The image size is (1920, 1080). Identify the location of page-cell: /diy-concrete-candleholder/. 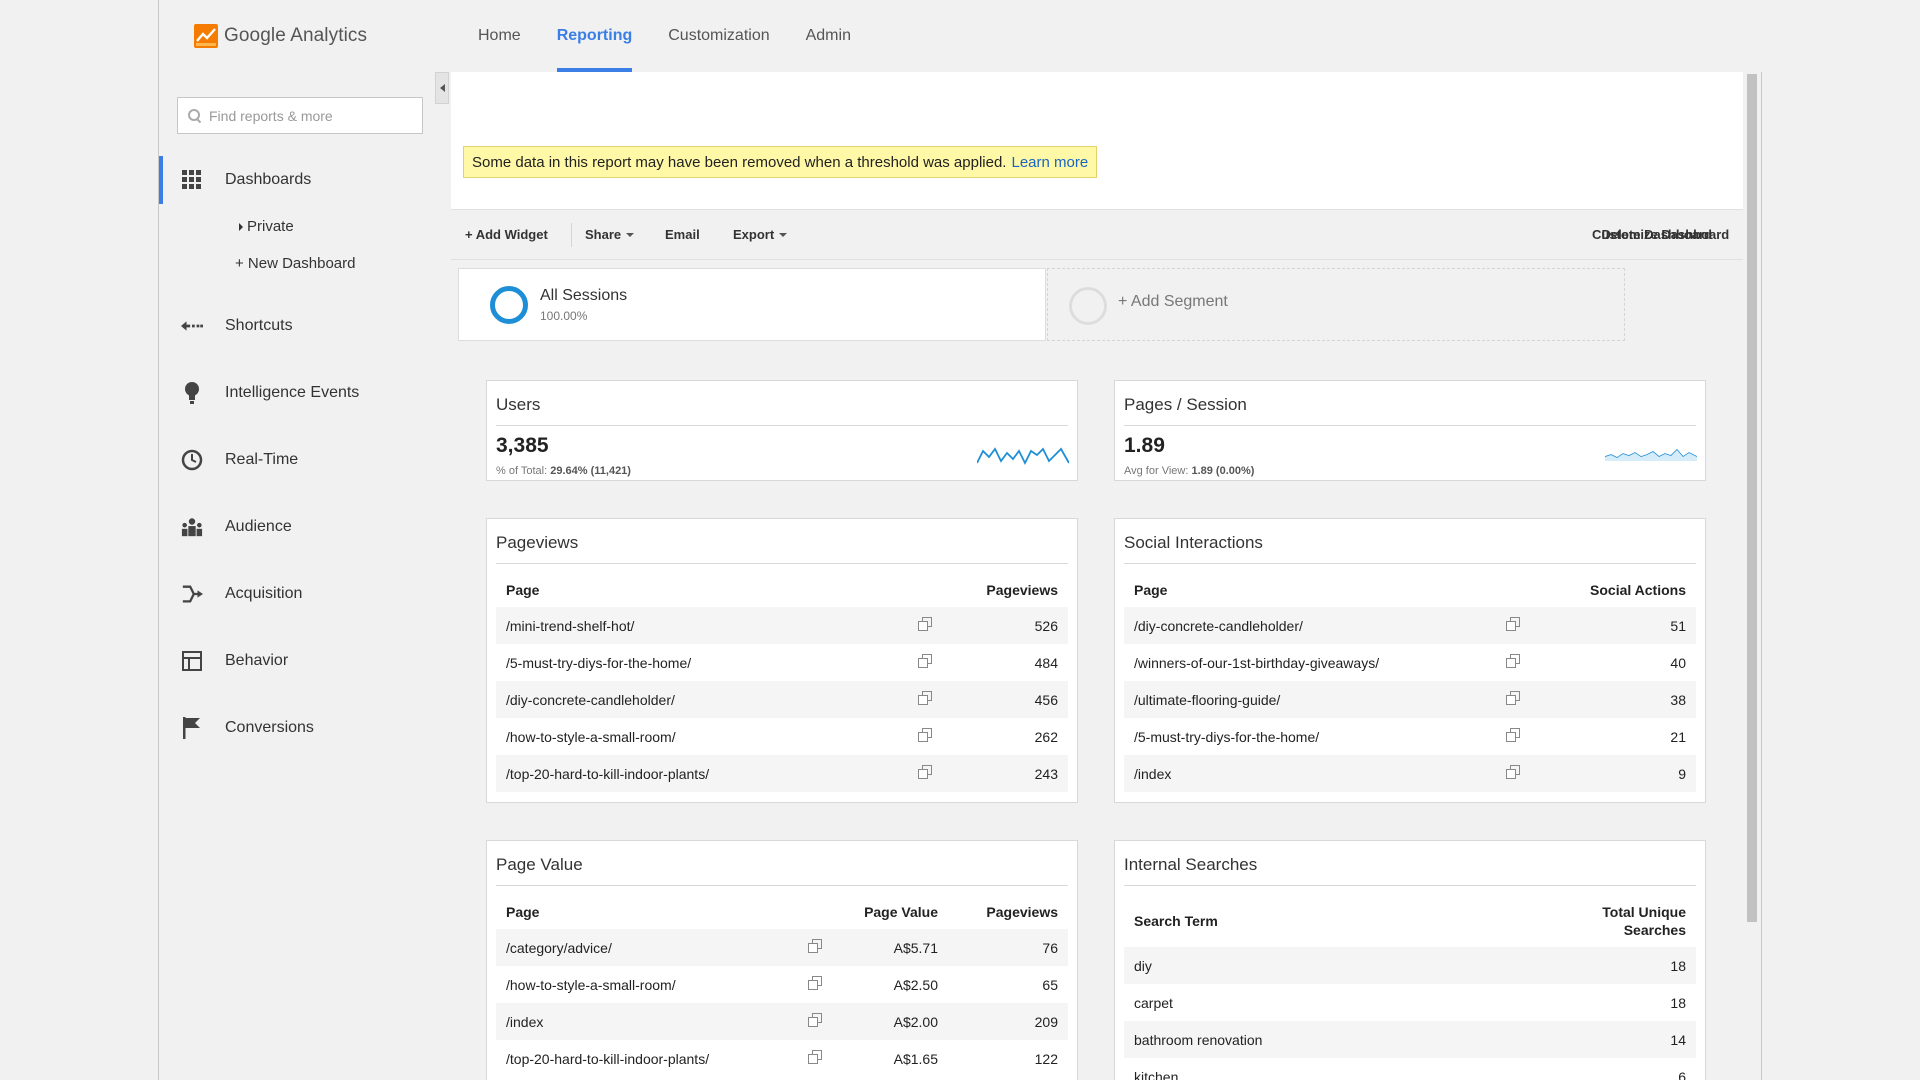
(1310, 625).